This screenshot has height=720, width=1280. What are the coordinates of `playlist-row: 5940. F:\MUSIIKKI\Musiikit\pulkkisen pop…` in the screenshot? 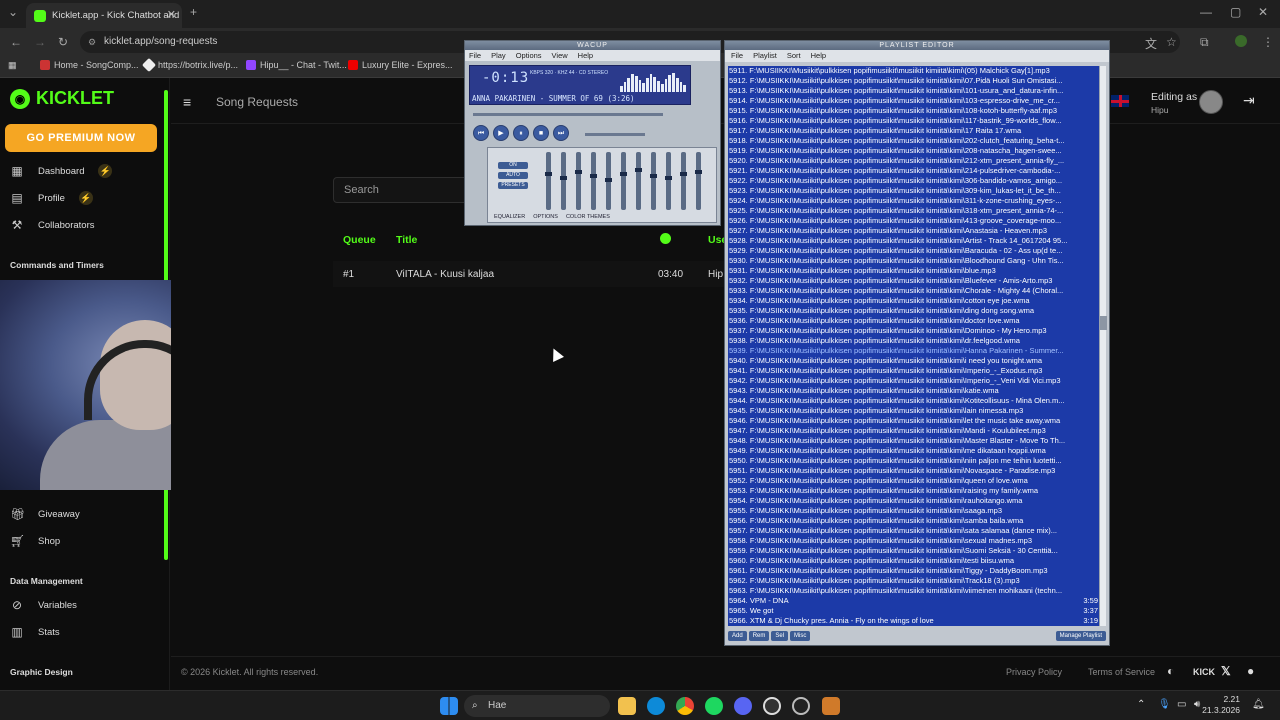 It's located at (914, 361).